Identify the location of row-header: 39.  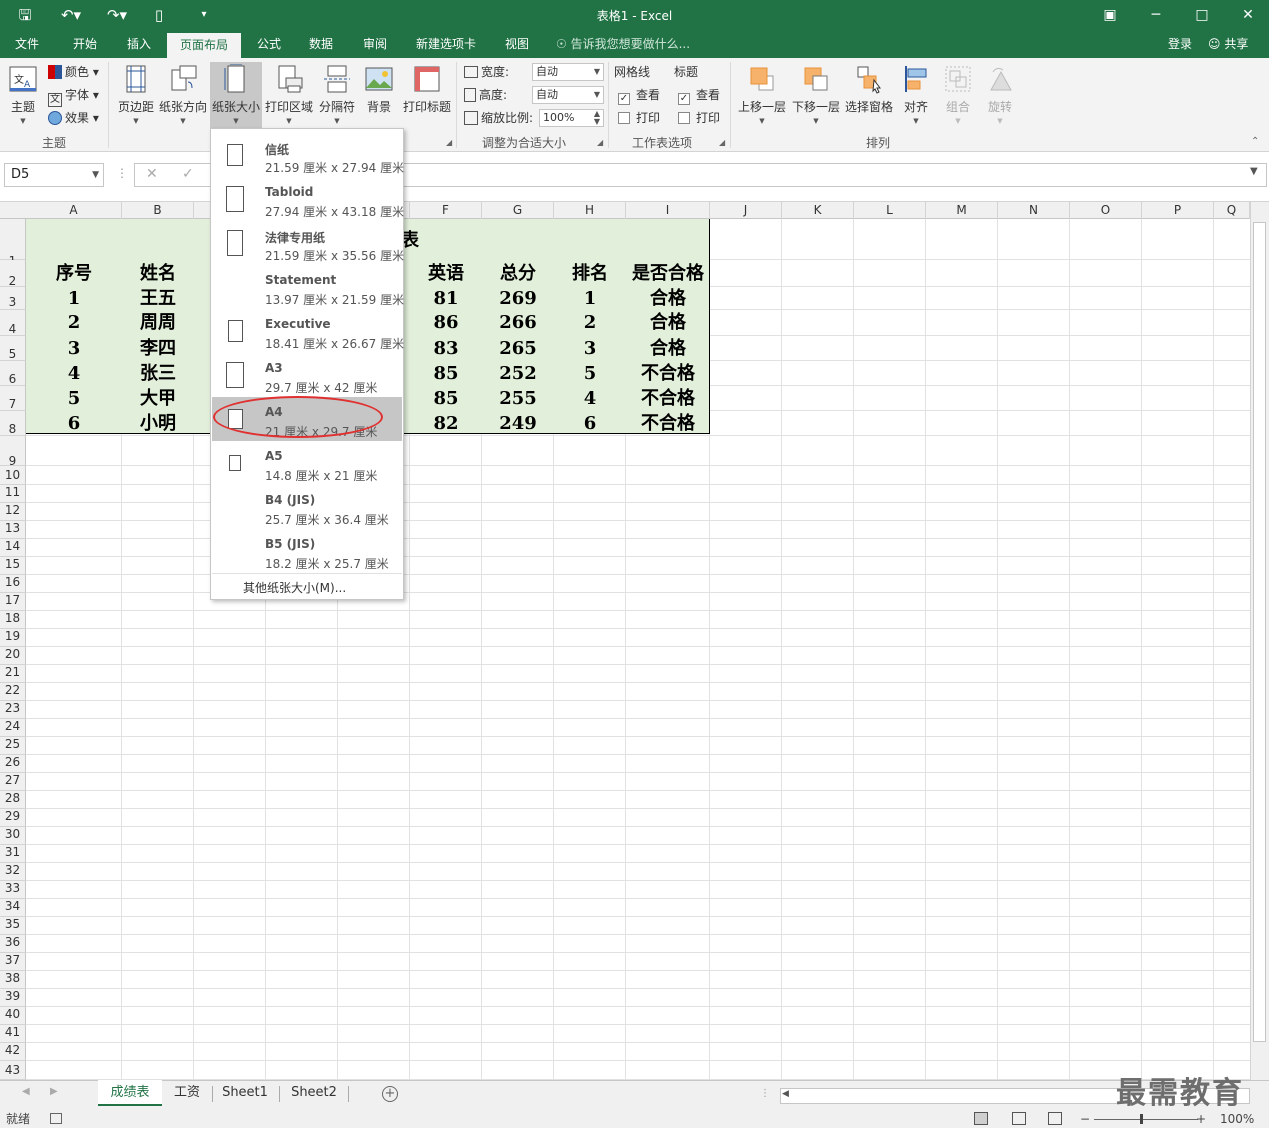
(13, 998).